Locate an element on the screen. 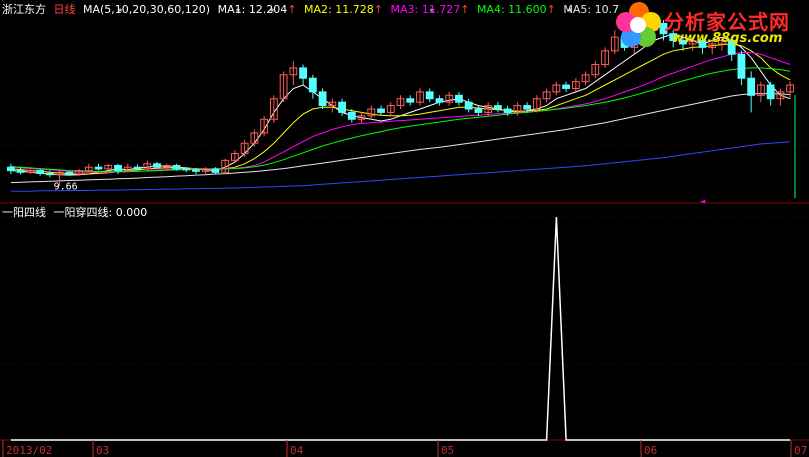 This screenshot has width=809, height=457. ma1-value: 12.204 is located at coordinates (268, 9).